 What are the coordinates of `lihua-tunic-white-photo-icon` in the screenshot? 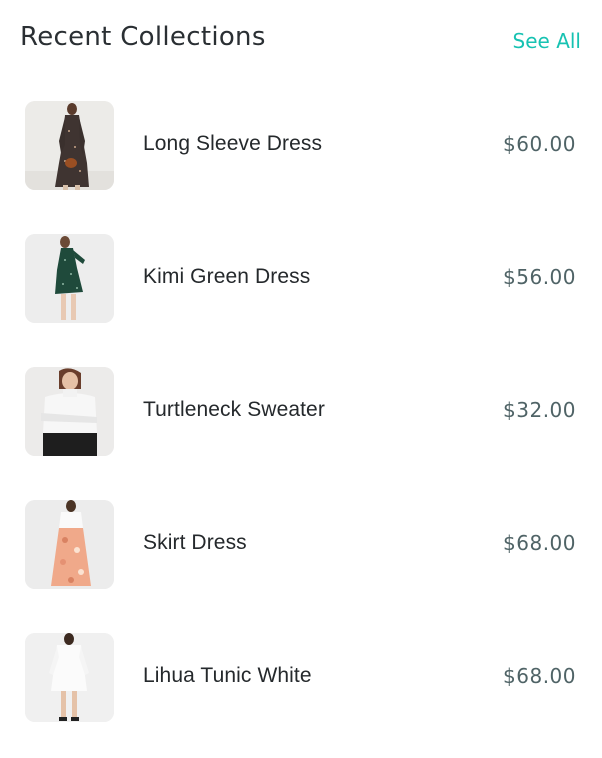 It's located at (69, 677).